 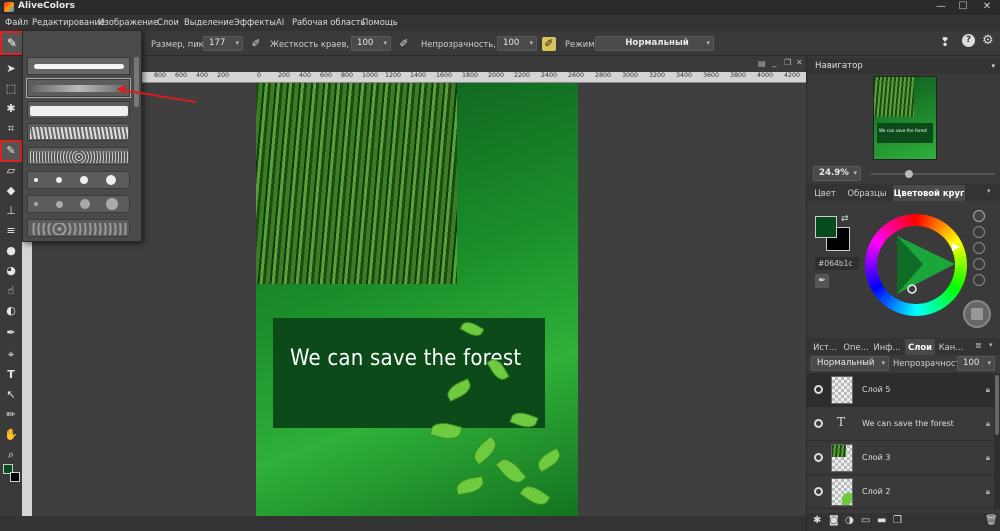 I want to click on help-icon: ?, so click(x=968, y=40).